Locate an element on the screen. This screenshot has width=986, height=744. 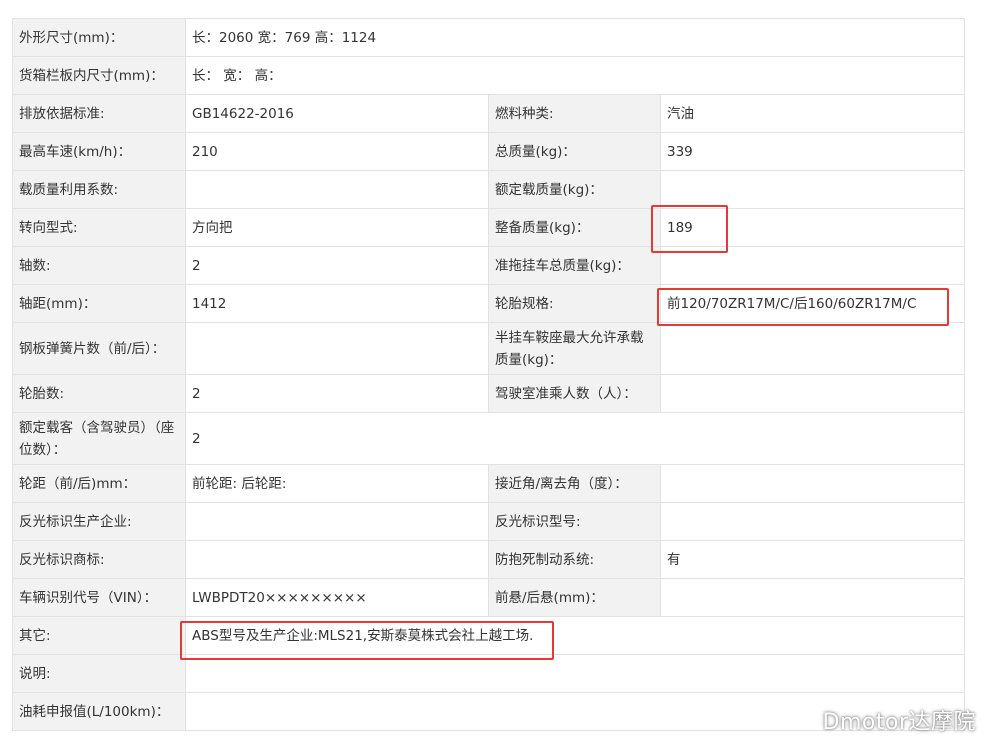
track-width-value: 前轮距: 后轮距: is located at coordinates (337, 483).